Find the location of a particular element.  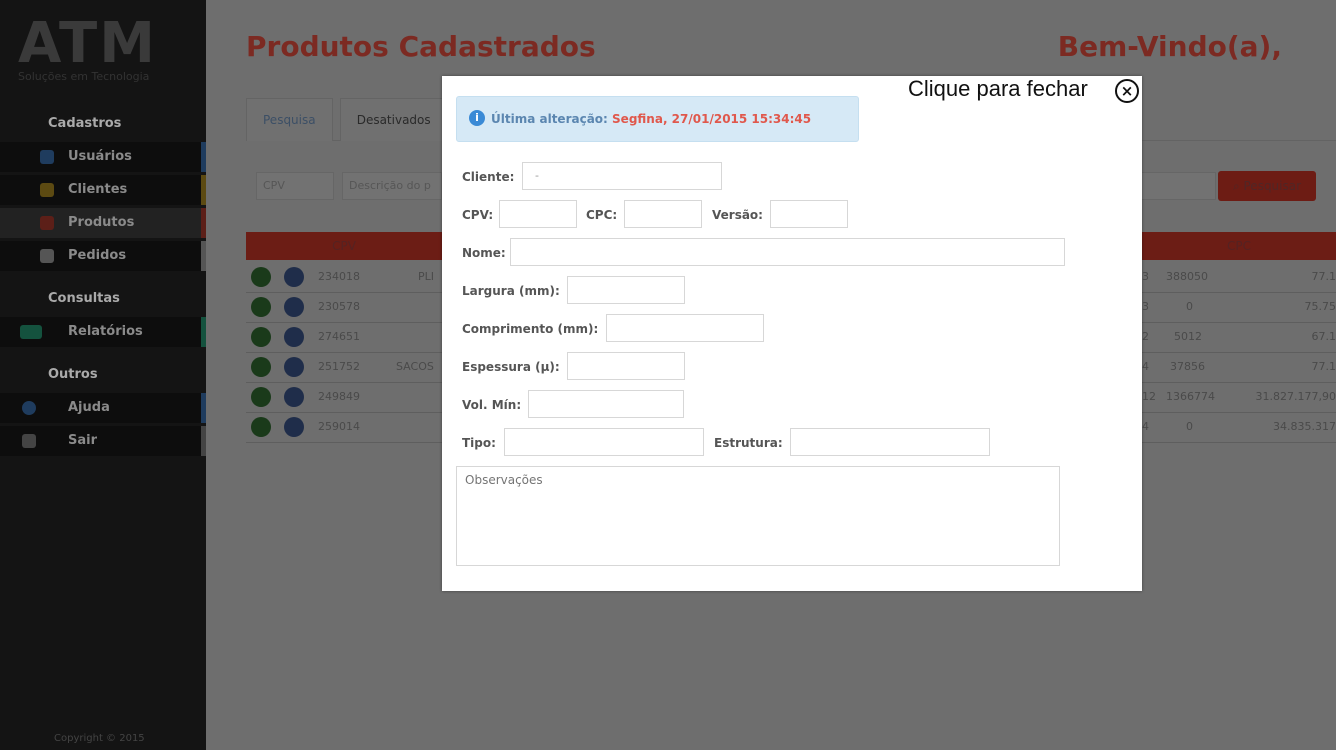

cpc-field is located at coordinates (663, 214).